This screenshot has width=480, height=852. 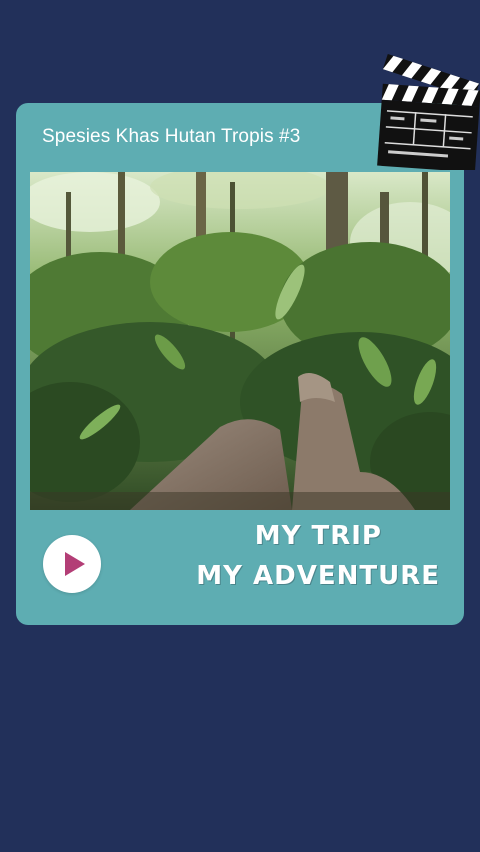 What do you see at coordinates (171, 136) in the screenshot?
I see `card-title: Spesies Khas Hutan Tropis #3` at bounding box center [171, 136].